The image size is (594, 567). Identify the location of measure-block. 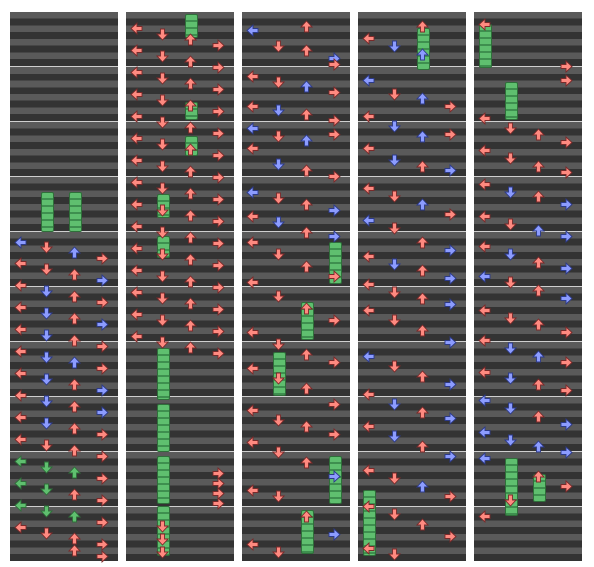
(180, 534).